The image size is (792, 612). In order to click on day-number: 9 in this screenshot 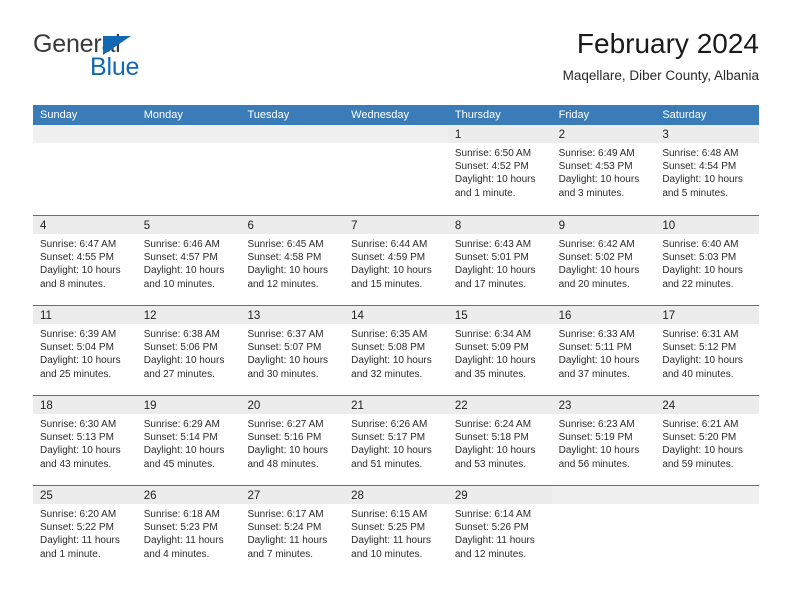, I will do `click(561, 226)`.